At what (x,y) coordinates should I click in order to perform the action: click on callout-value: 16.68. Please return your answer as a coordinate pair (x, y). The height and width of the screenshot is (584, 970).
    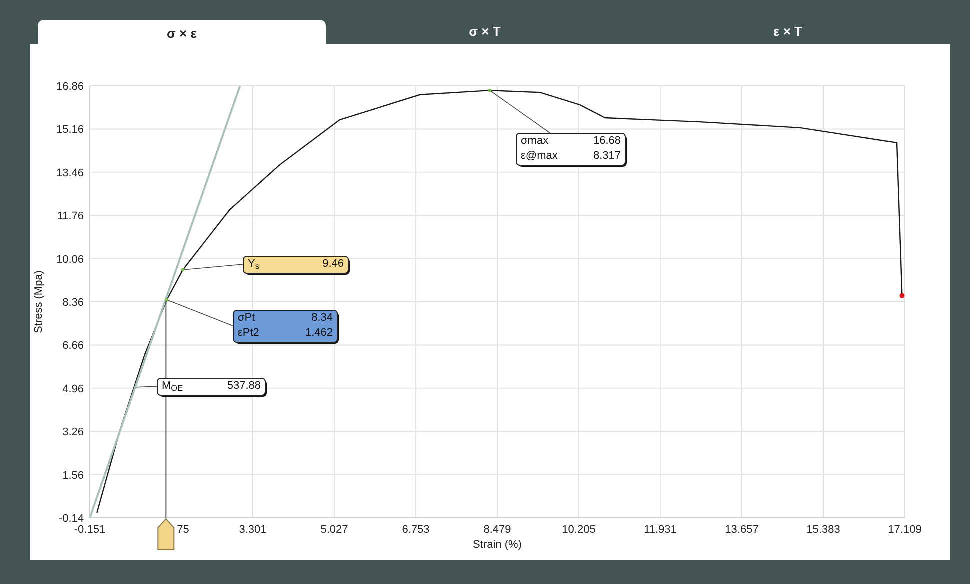
    Looking at the image, I should click on (607, 141).